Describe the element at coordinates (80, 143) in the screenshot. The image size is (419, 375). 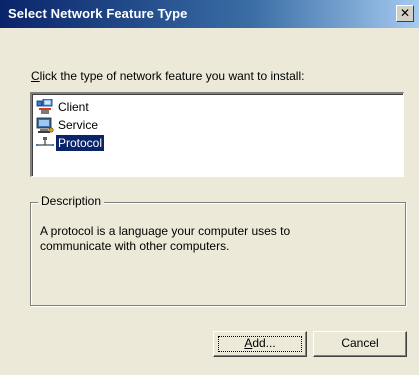
I see `list-item-label: Protocol` at that location.